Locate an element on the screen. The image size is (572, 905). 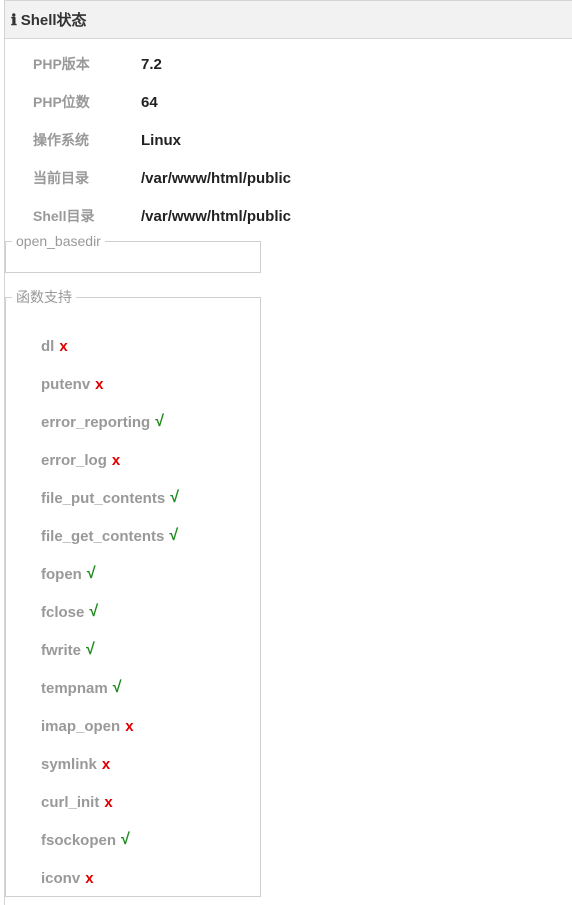
info-row-shell-dir: Shell目录 /var/www/html/public is located at coordinates (302, 216).